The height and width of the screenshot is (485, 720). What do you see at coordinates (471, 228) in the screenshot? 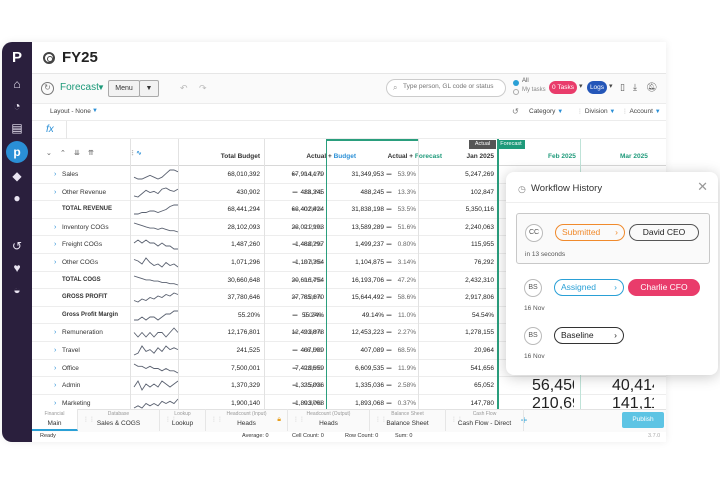
I see `cell-jan: 2,240,063` at bounding box center [471, 228].